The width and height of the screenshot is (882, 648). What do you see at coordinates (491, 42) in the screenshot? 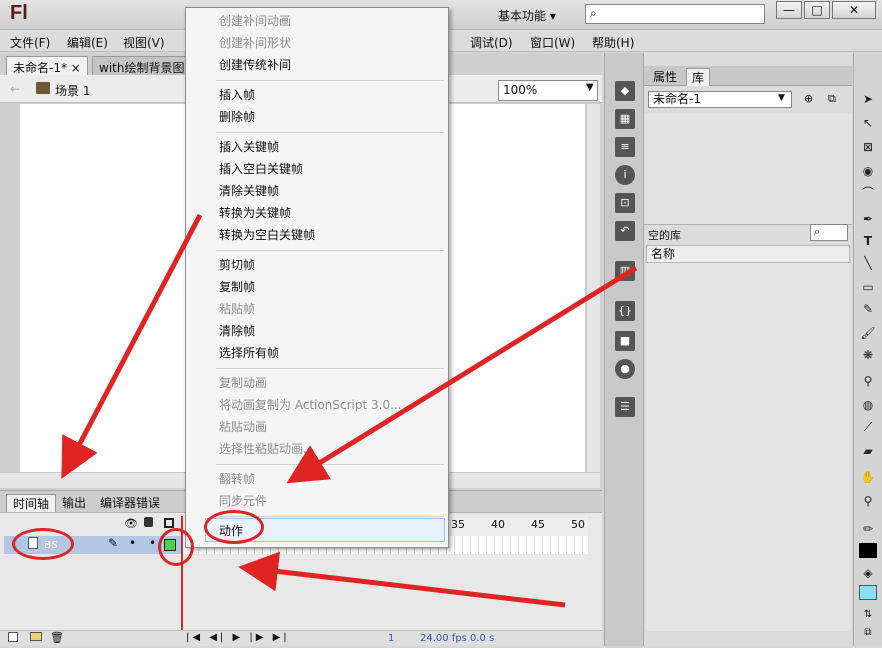
I see `menu-debug: 调试(D)` at bounding box center [491, 42].